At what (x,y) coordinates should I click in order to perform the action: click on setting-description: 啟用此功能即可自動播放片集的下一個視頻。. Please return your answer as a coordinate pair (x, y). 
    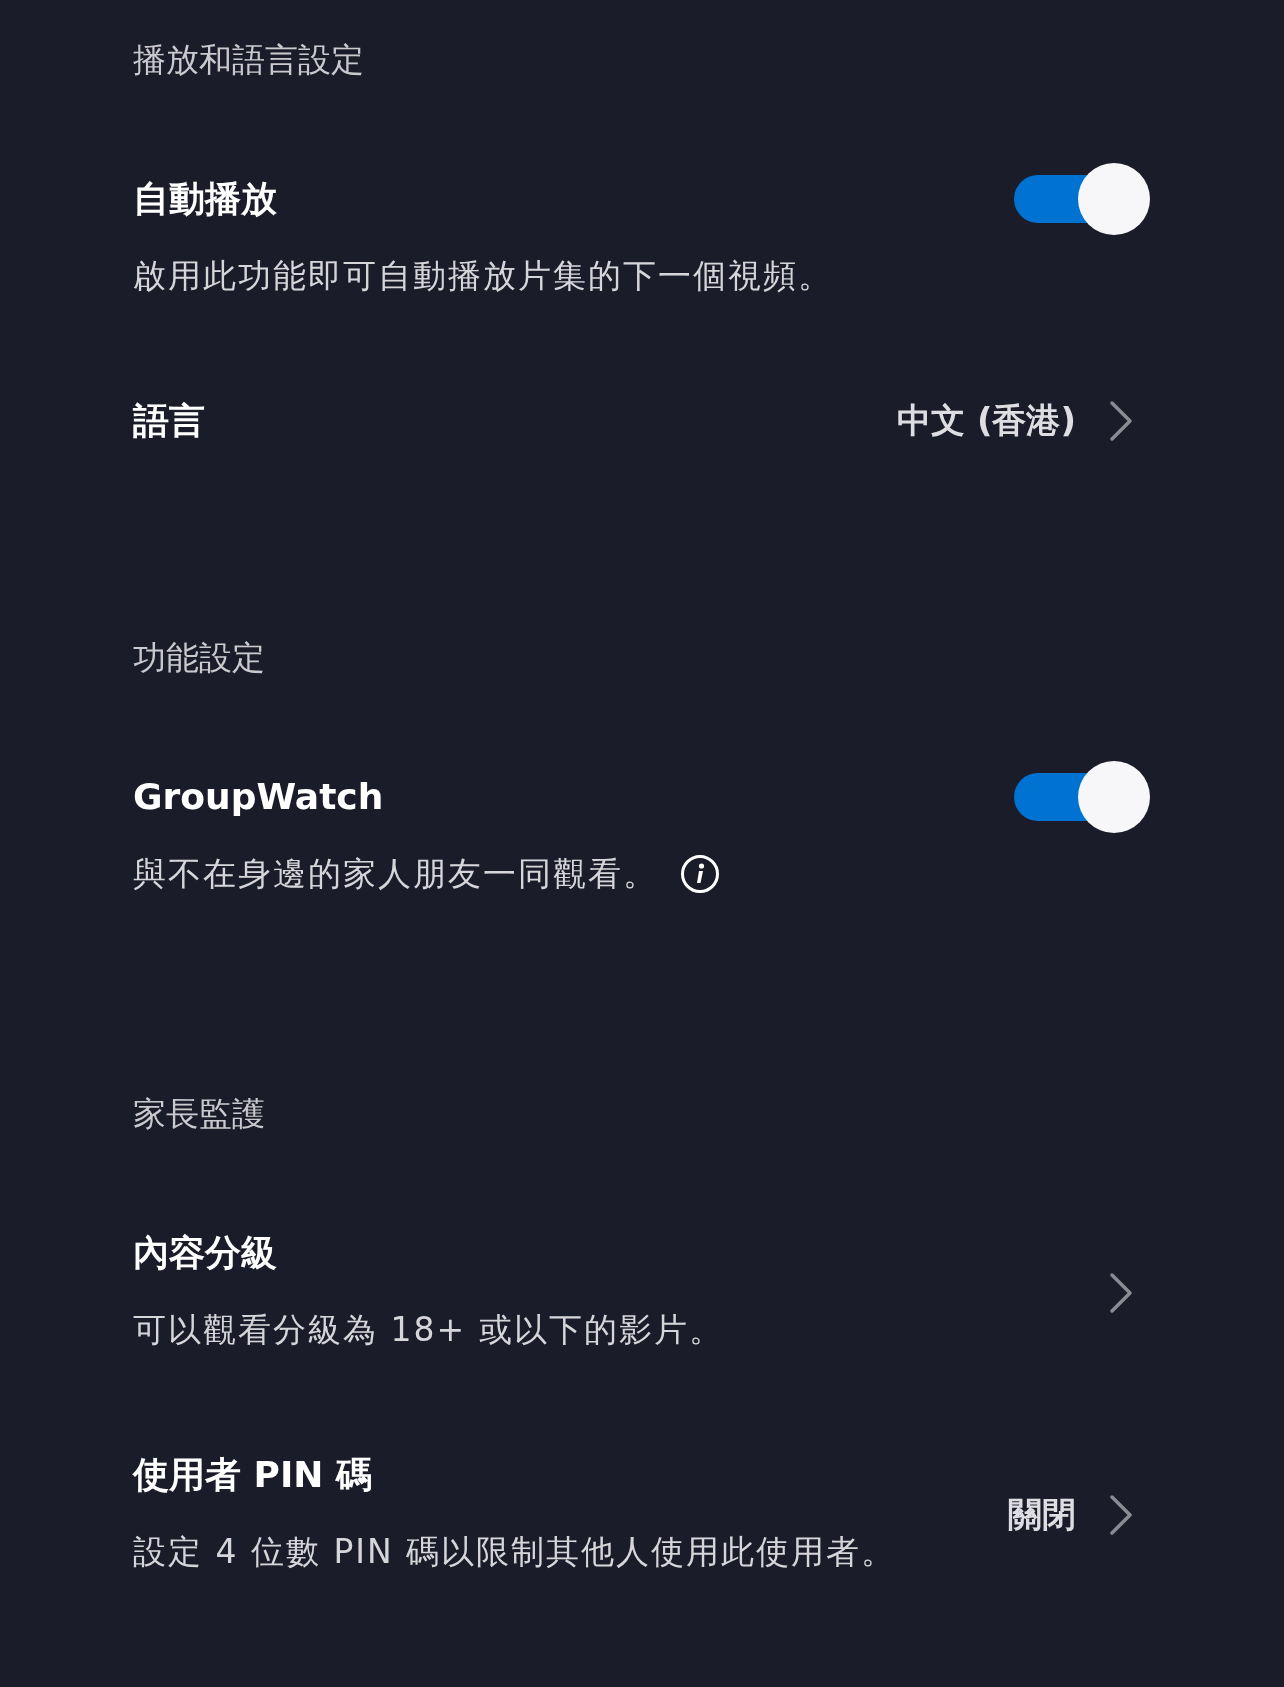
    Looking at the image, I should click on (483, 276).